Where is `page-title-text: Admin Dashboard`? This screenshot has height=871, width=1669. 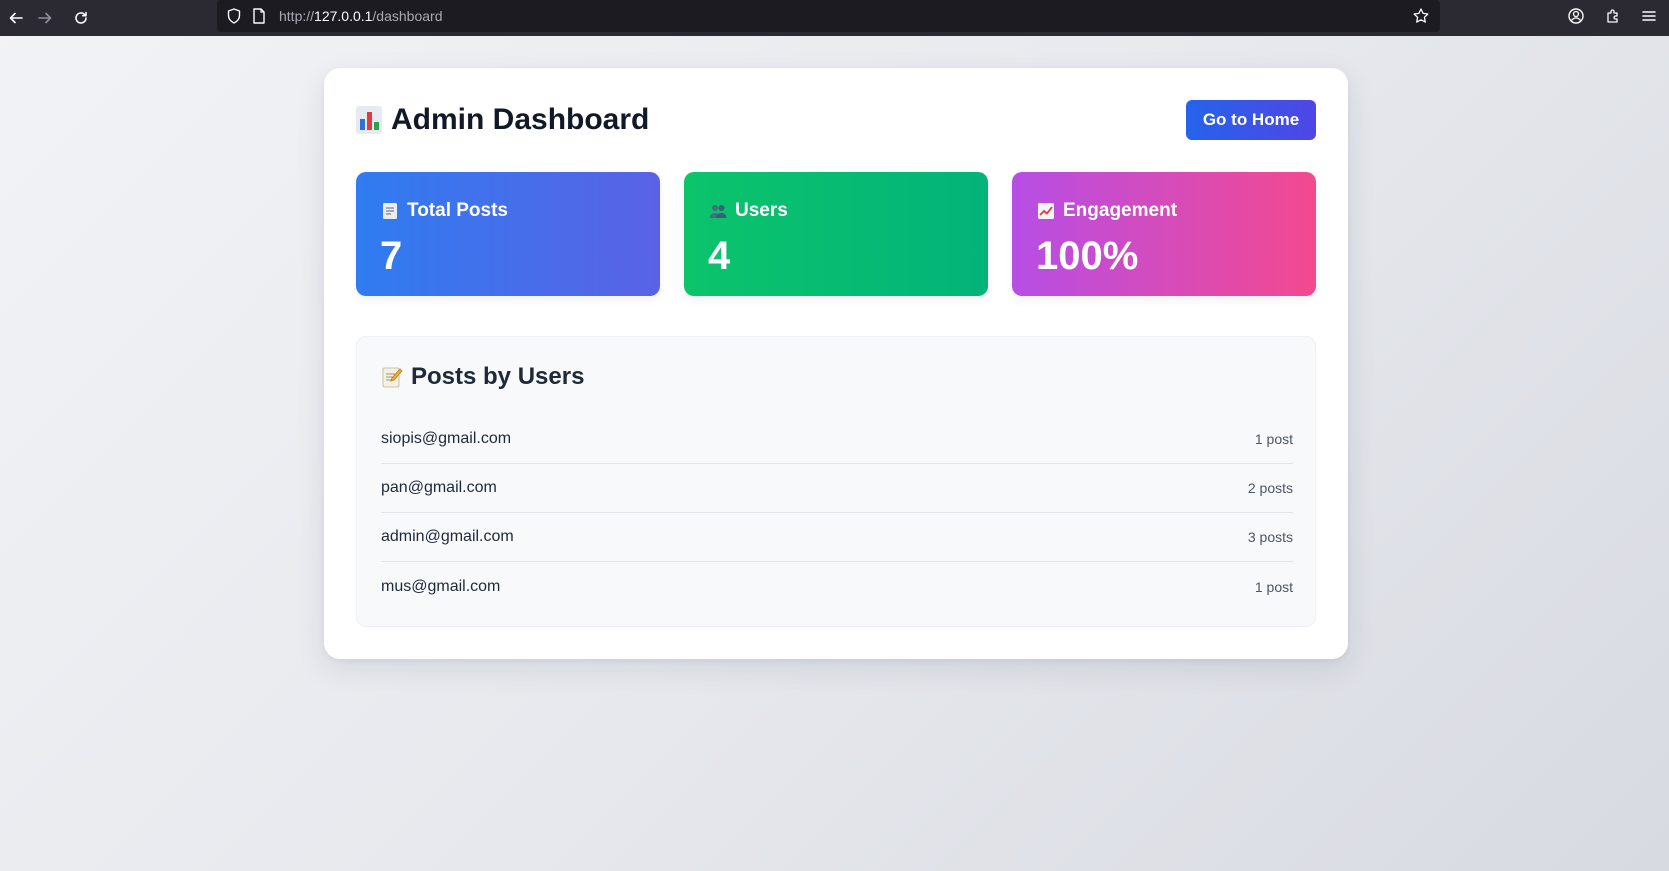
page-title-text: Admin Dashboard is located at coordinates (520, 119).